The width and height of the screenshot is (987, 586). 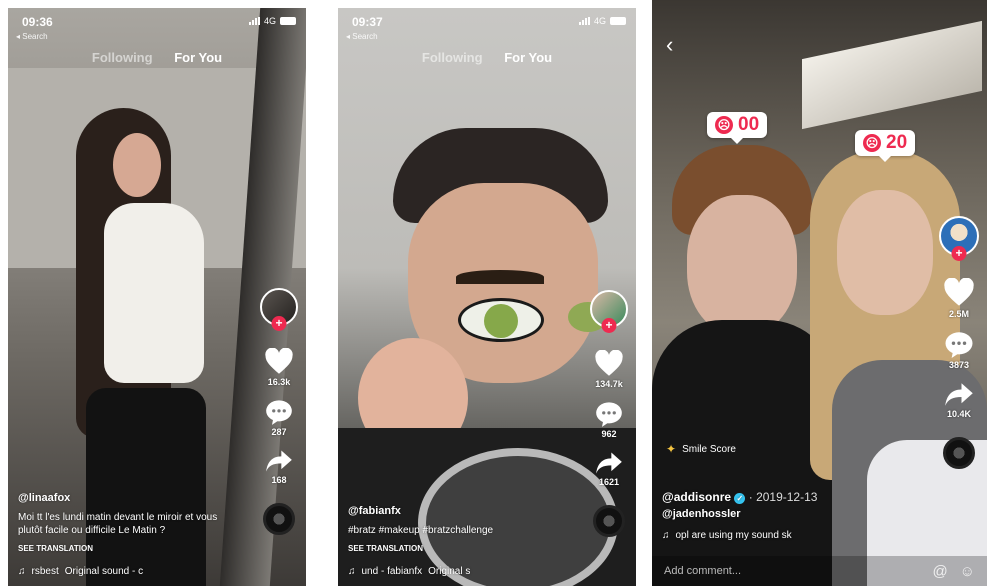 I want to click on sound-creator: rsbest, so click(x=45, y=571).